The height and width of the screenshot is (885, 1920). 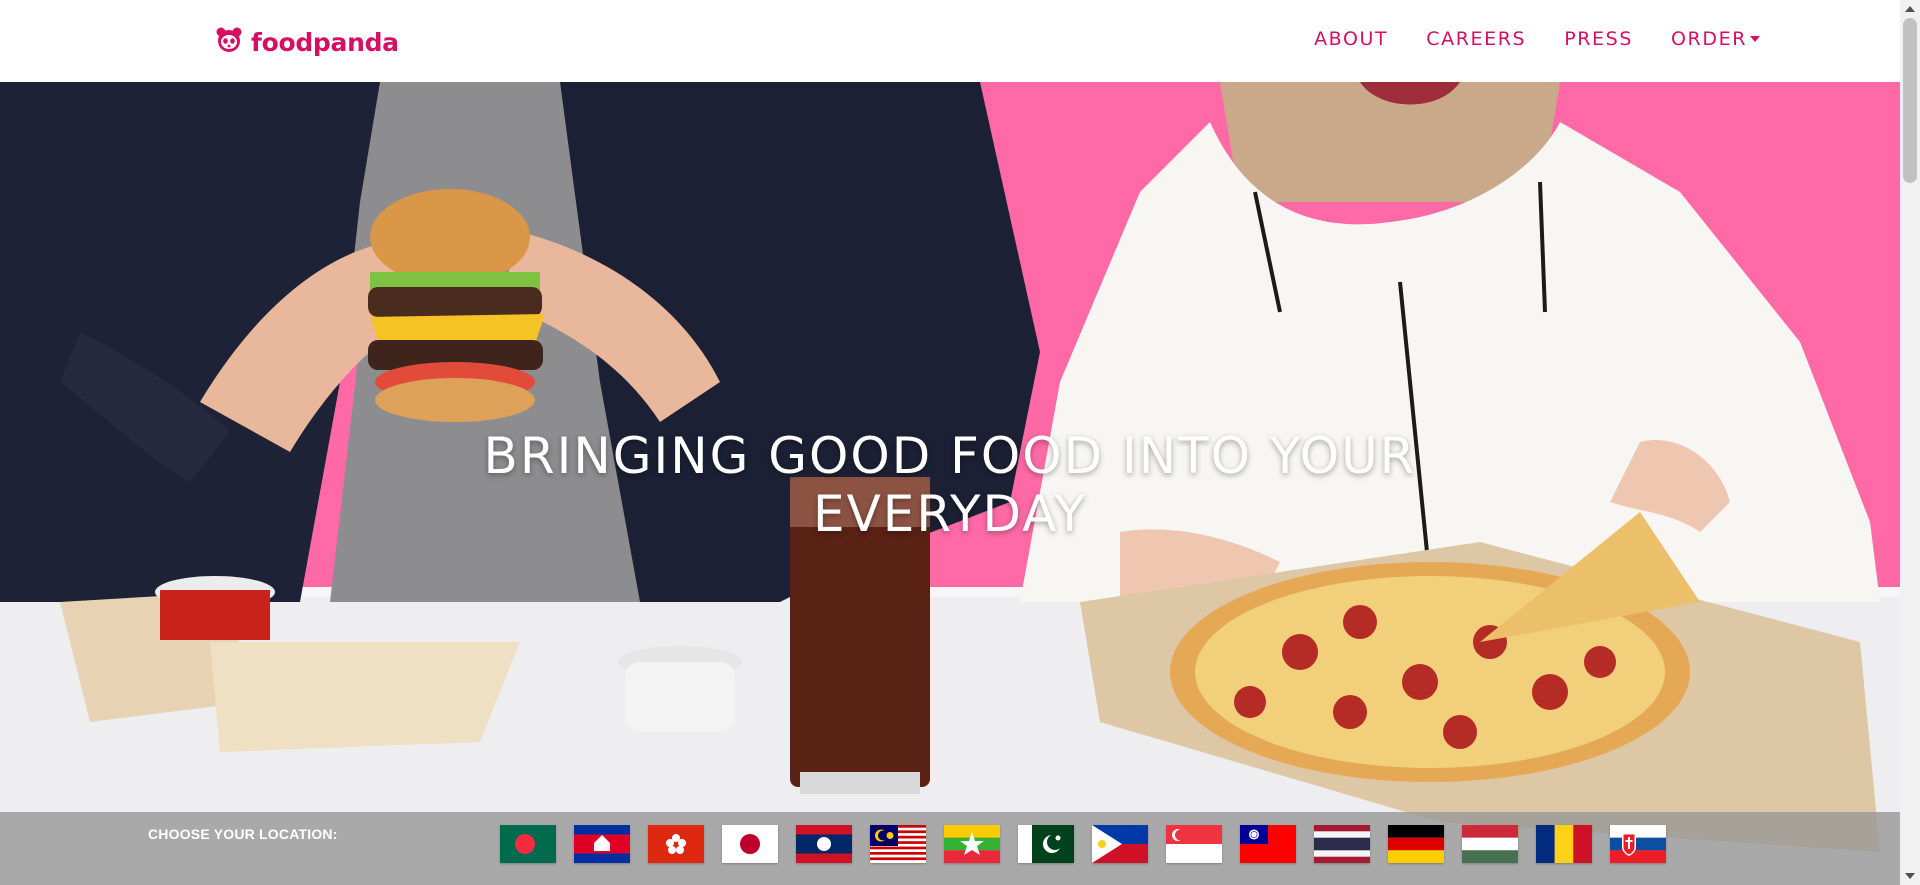 I want to click on hero-headline: BRINGING GOOD FOOD INTO YOUR EVERYDAY, so click(x=950, y=485).